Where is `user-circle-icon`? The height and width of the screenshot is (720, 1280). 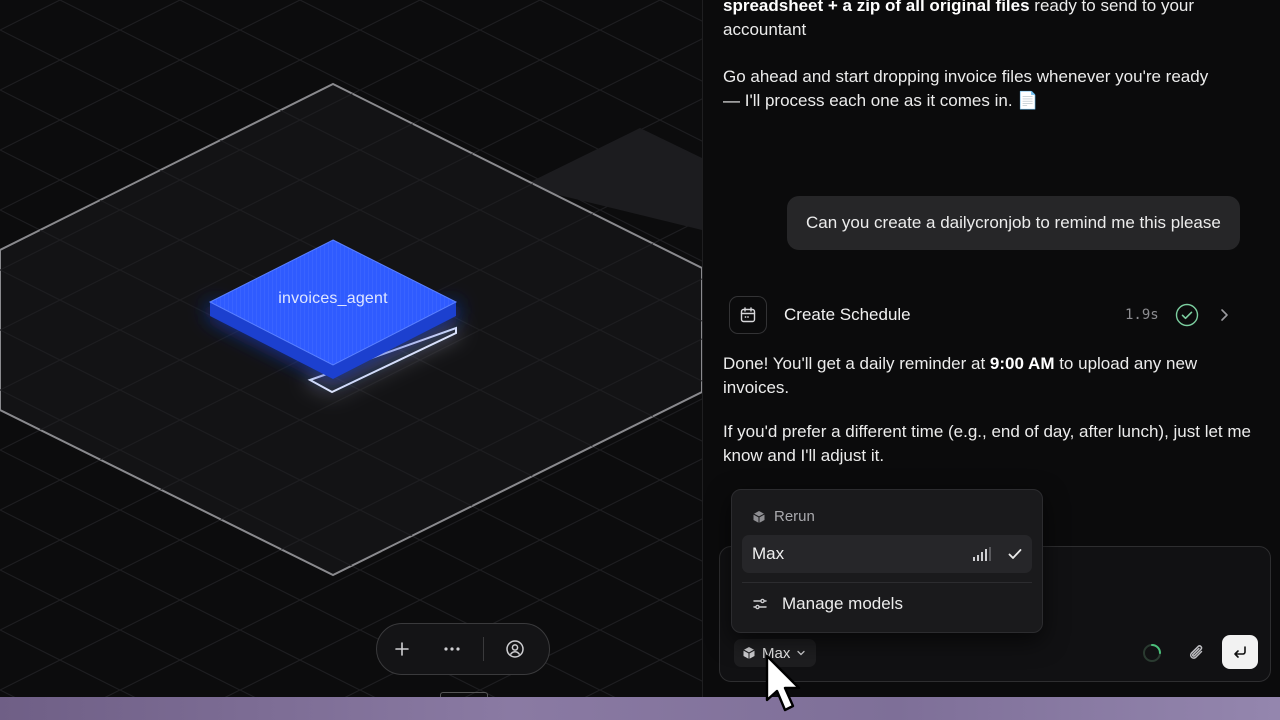
user-circle-icon is located at coordinates (515, 649).